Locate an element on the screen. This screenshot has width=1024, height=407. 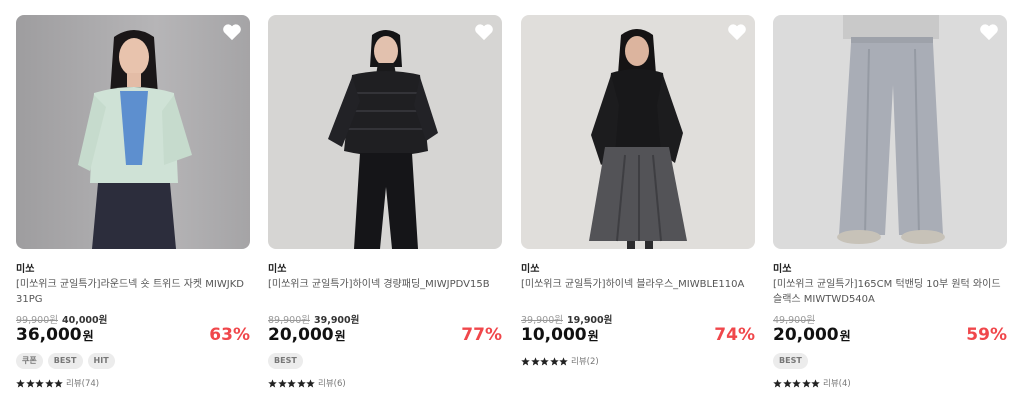
price-row: 20,000원 59% is located at coordinates (890, 336).